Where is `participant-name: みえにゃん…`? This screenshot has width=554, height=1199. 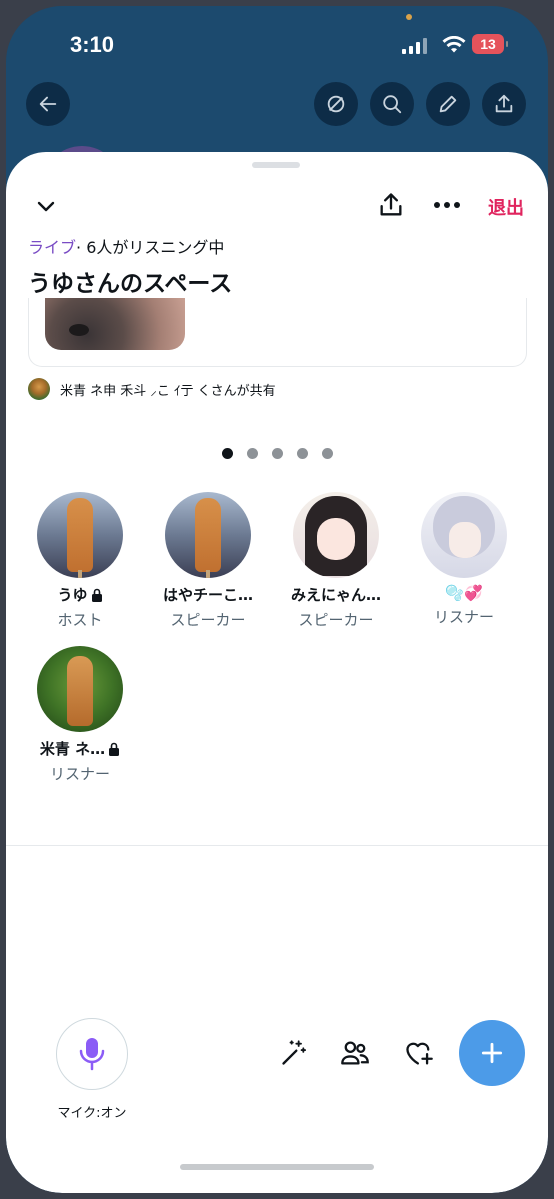
participant-name: みえにゃん… is located at coordinates (336, 594).